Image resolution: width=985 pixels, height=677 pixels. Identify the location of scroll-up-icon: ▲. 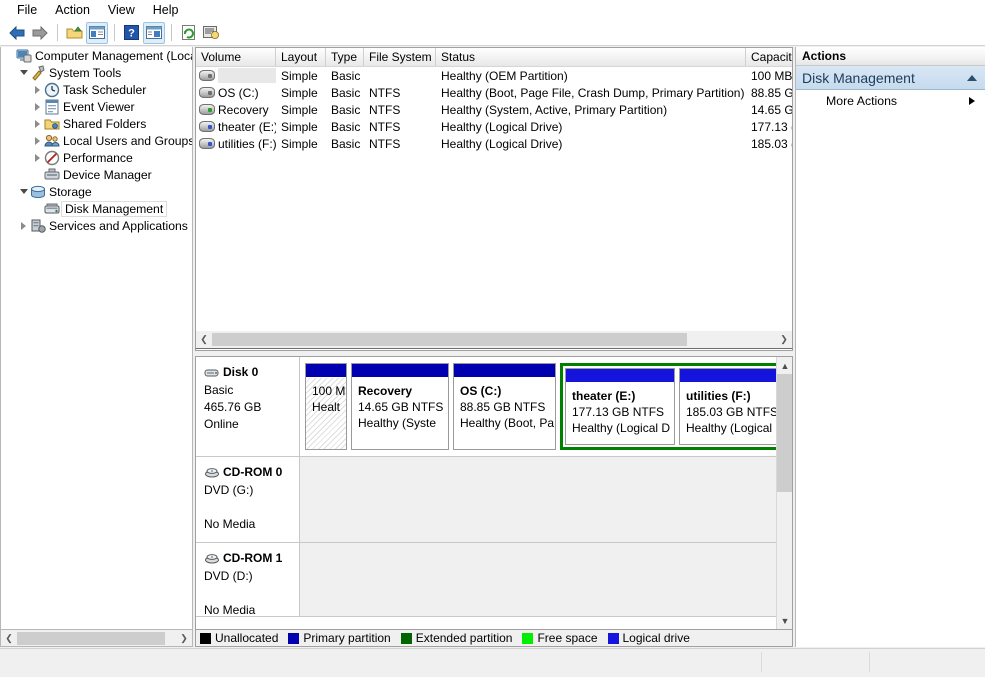
(784, 365).